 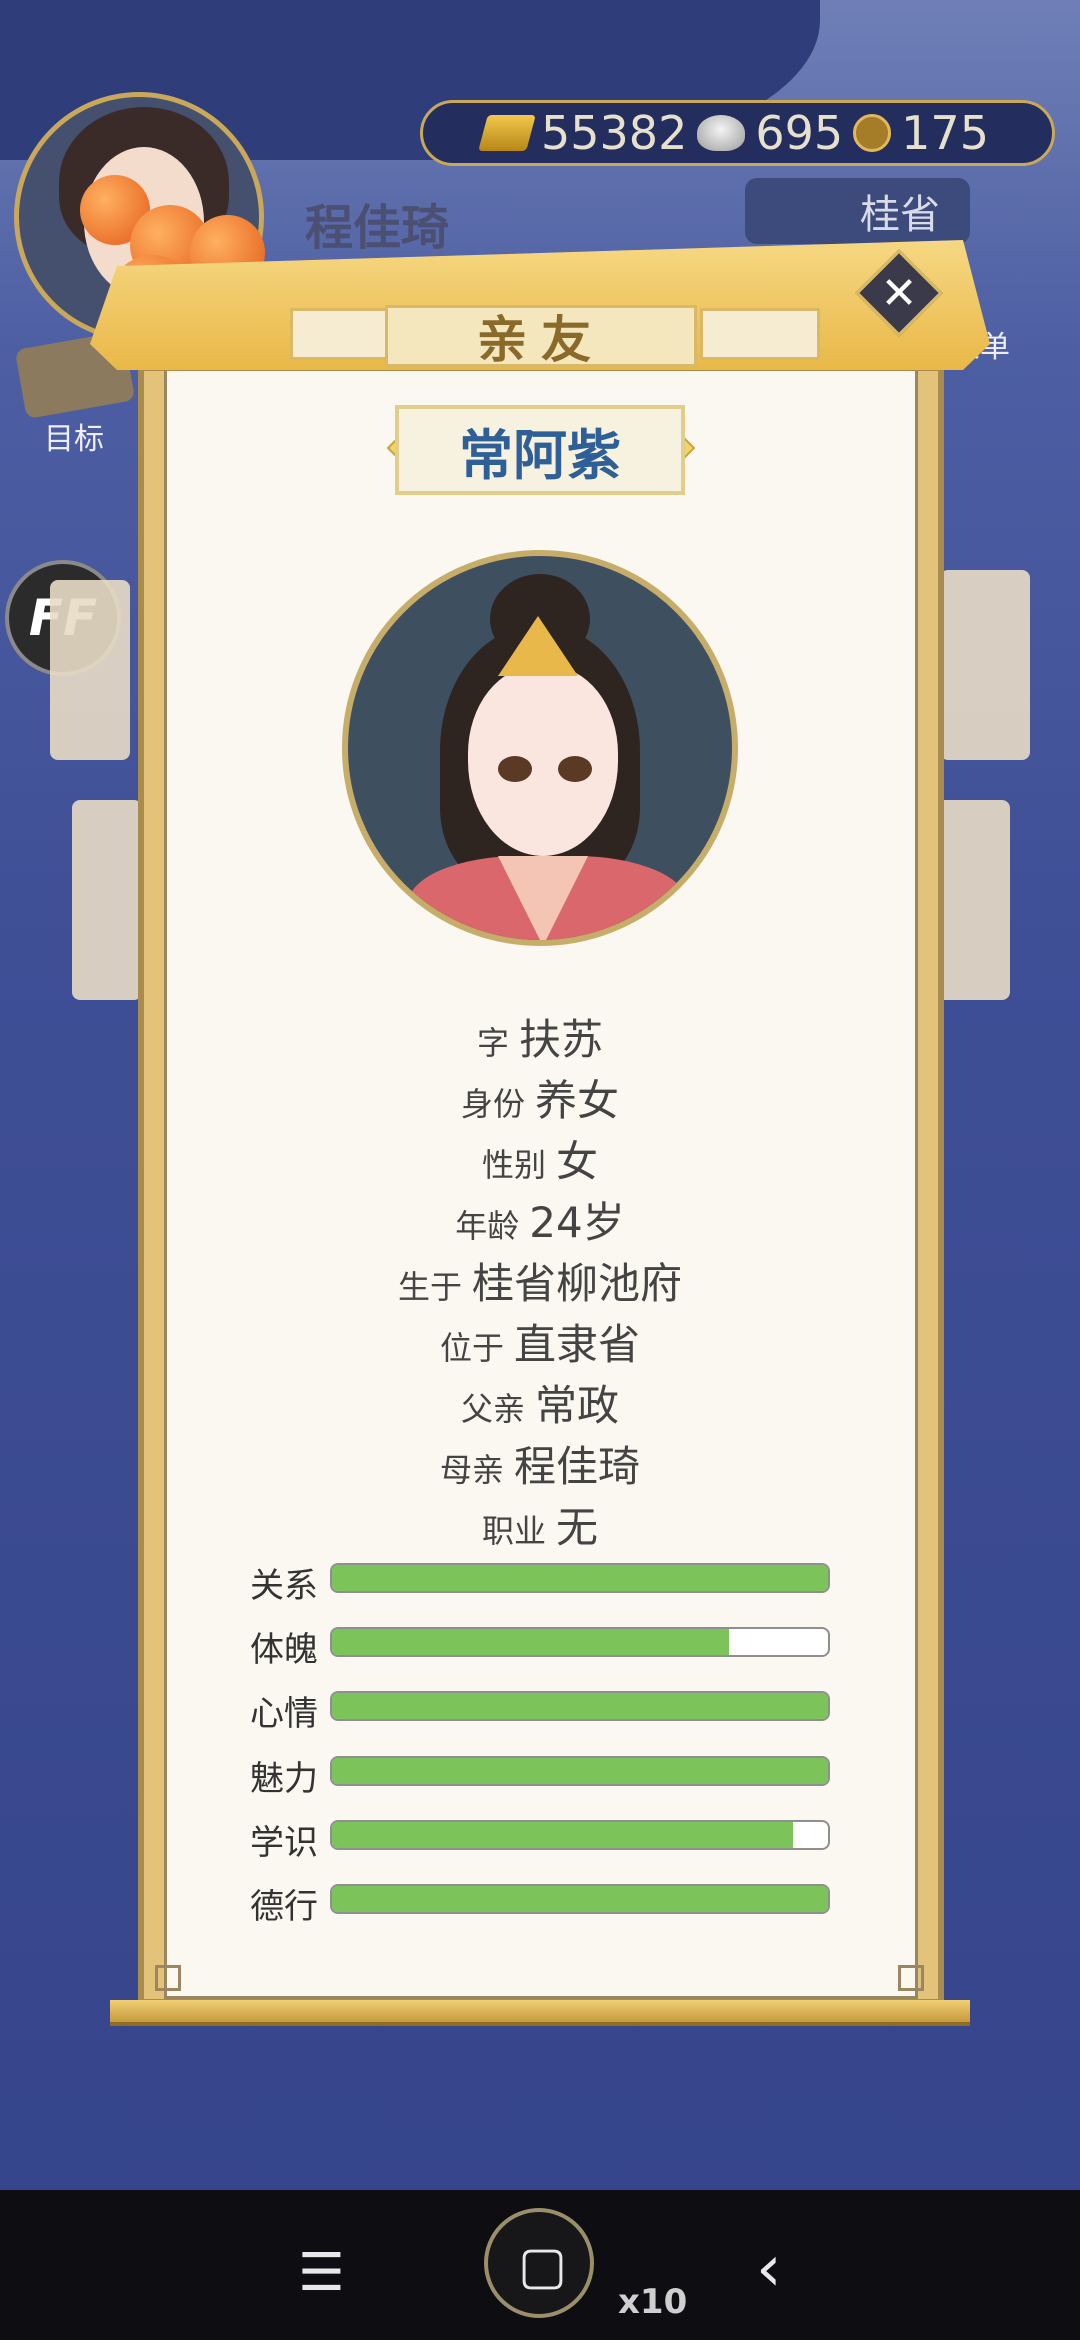 I want to click on info-row-courtesy-name: 字扶苏, so click(x=540, y=1036).